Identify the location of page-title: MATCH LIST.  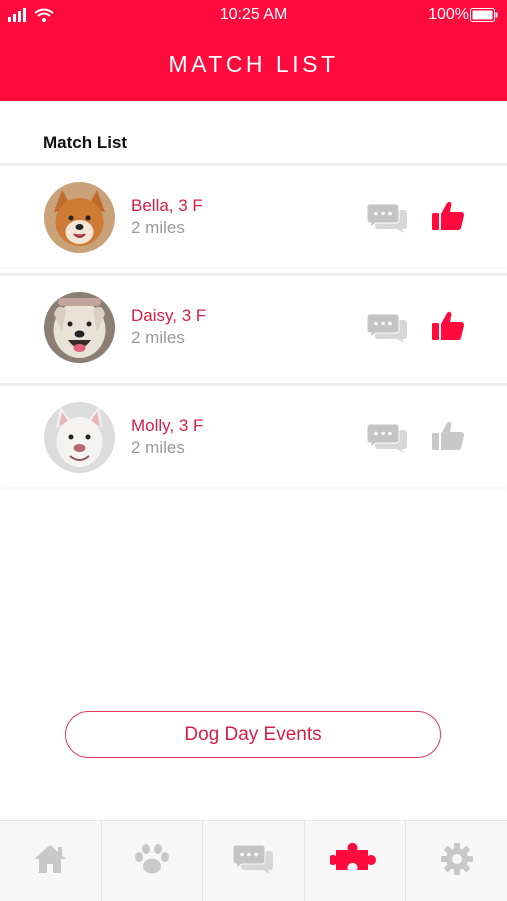
(253, 64).